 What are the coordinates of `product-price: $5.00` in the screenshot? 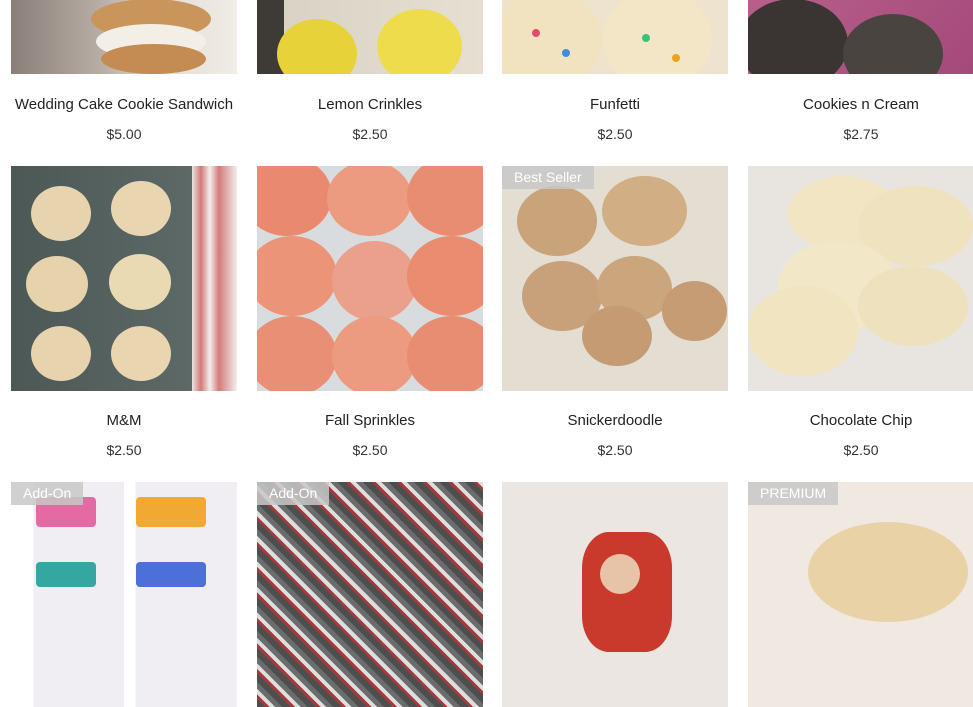 It's located at (124, 134).